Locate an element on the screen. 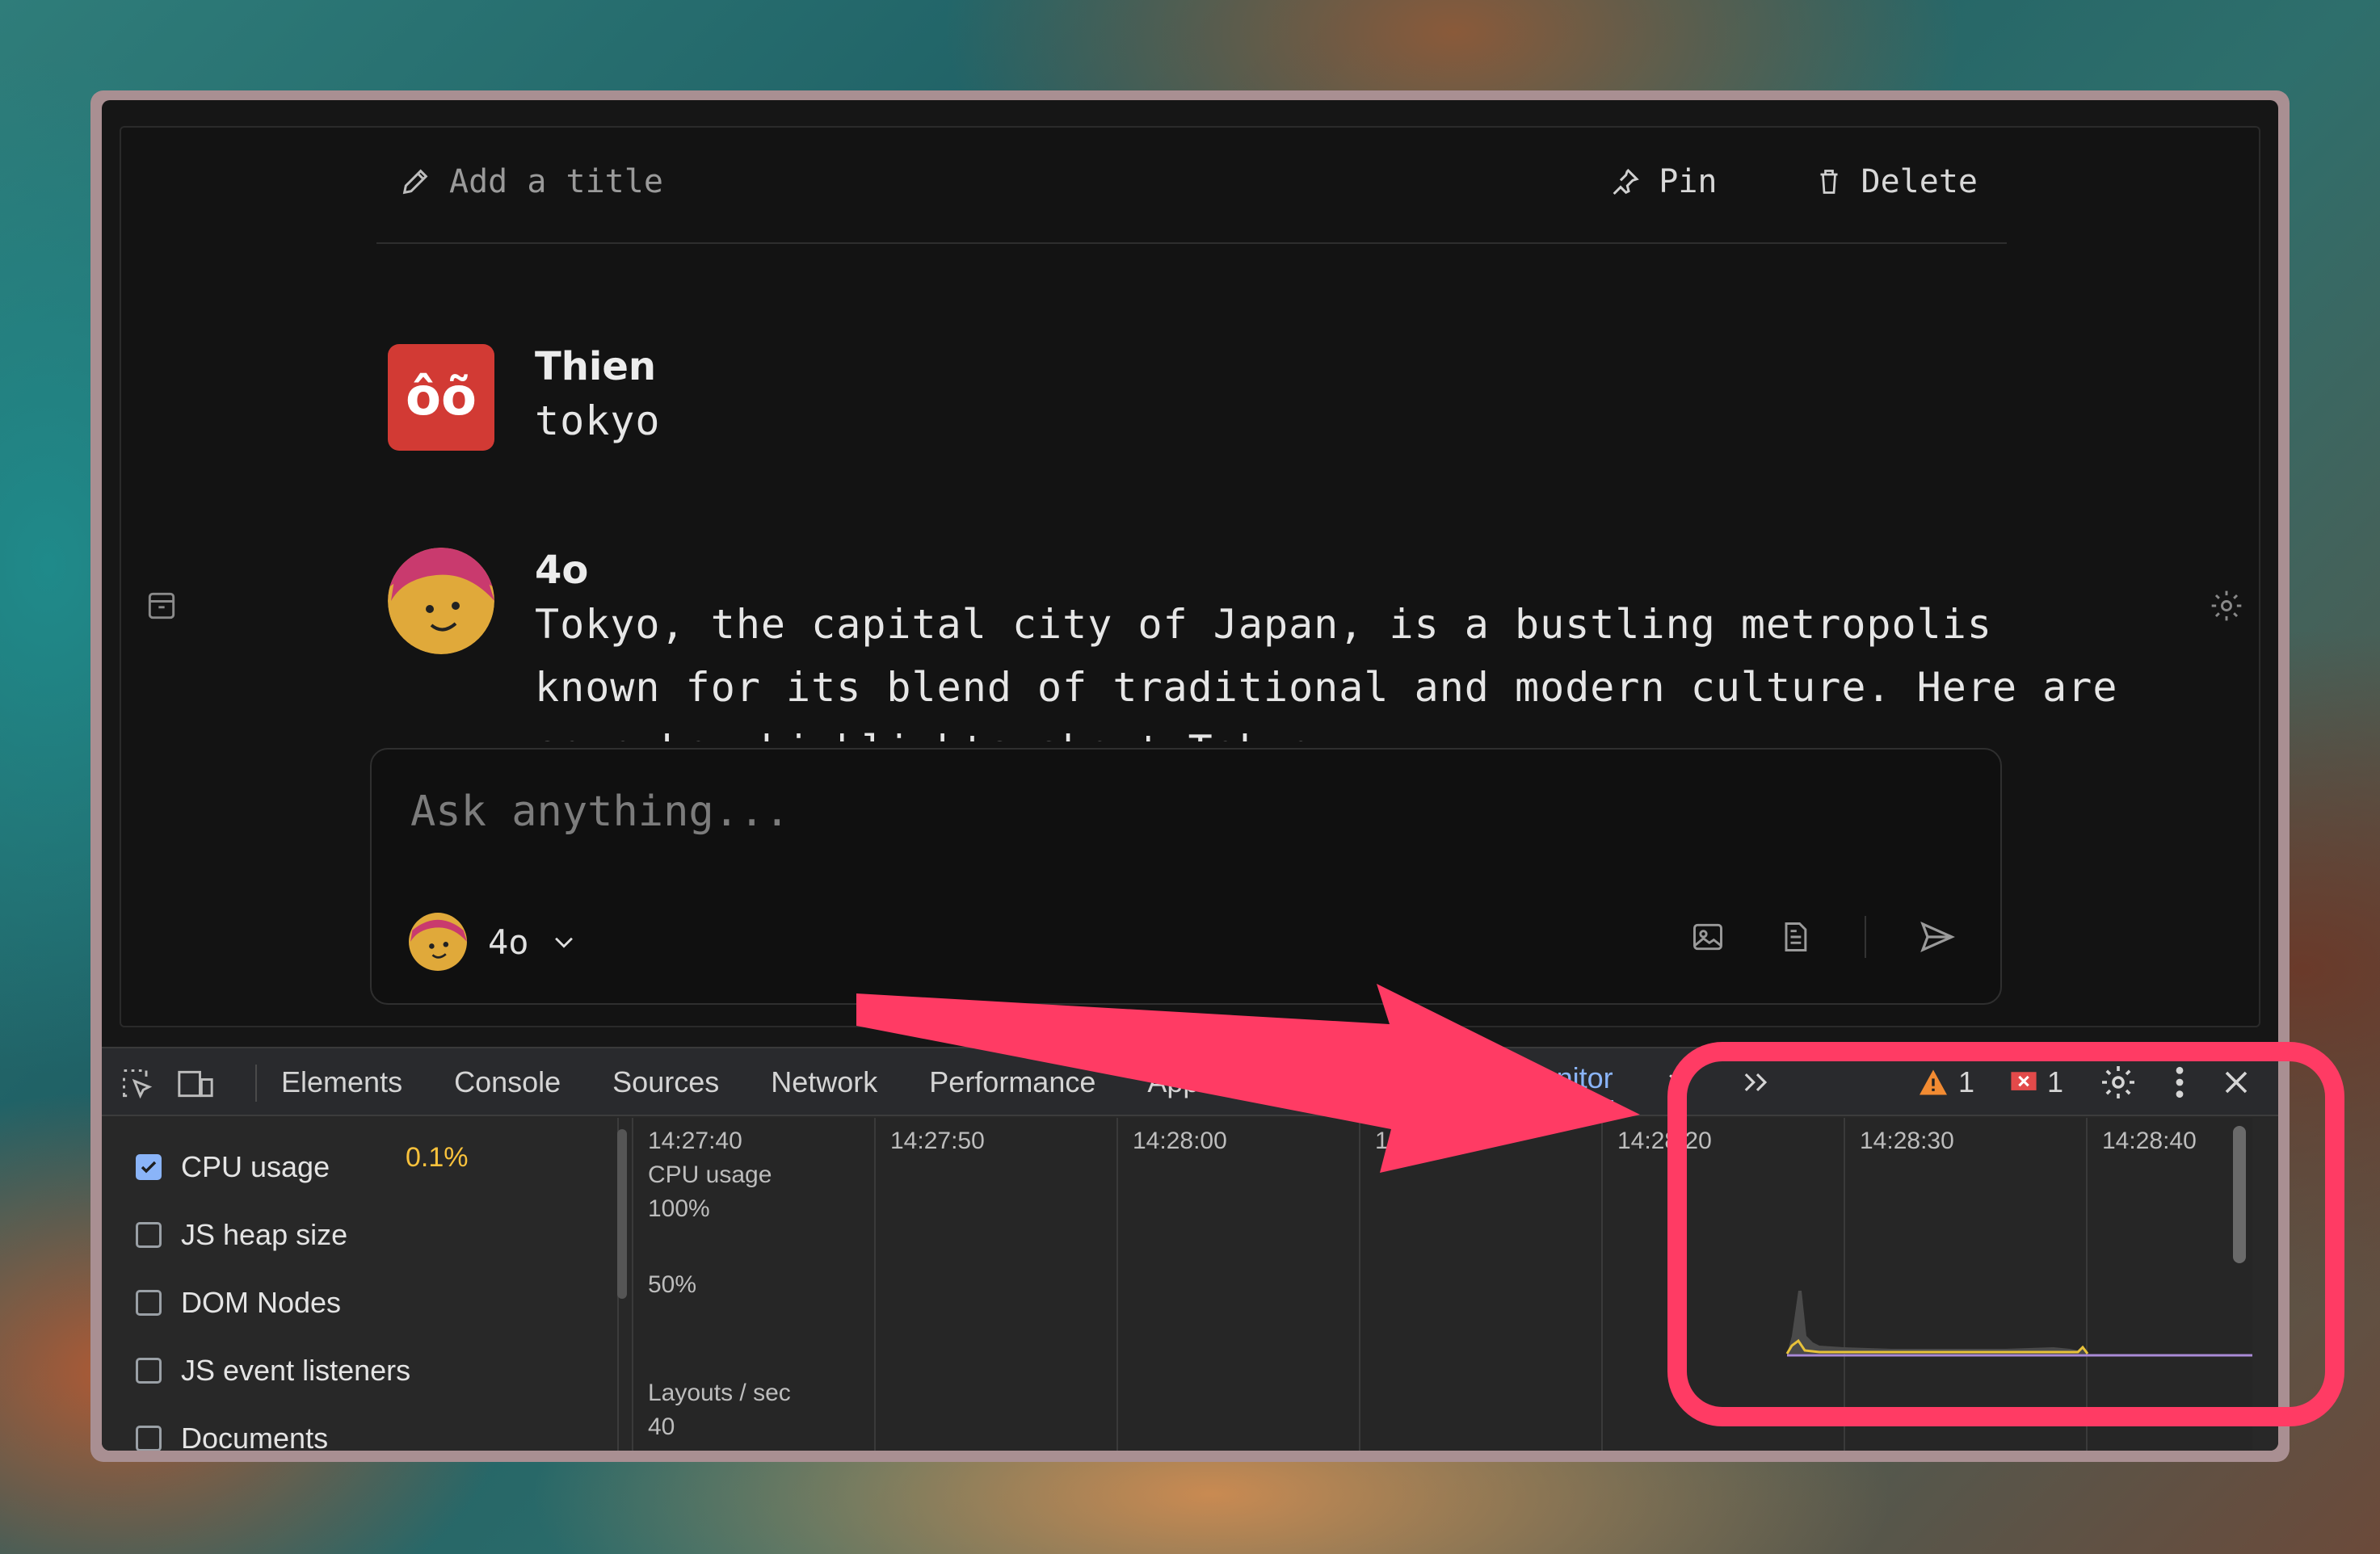 The height and width of the screenshot is (1554, 2380). metric-cpu-usage: CPU usage is located at coordinates (233, 1167).